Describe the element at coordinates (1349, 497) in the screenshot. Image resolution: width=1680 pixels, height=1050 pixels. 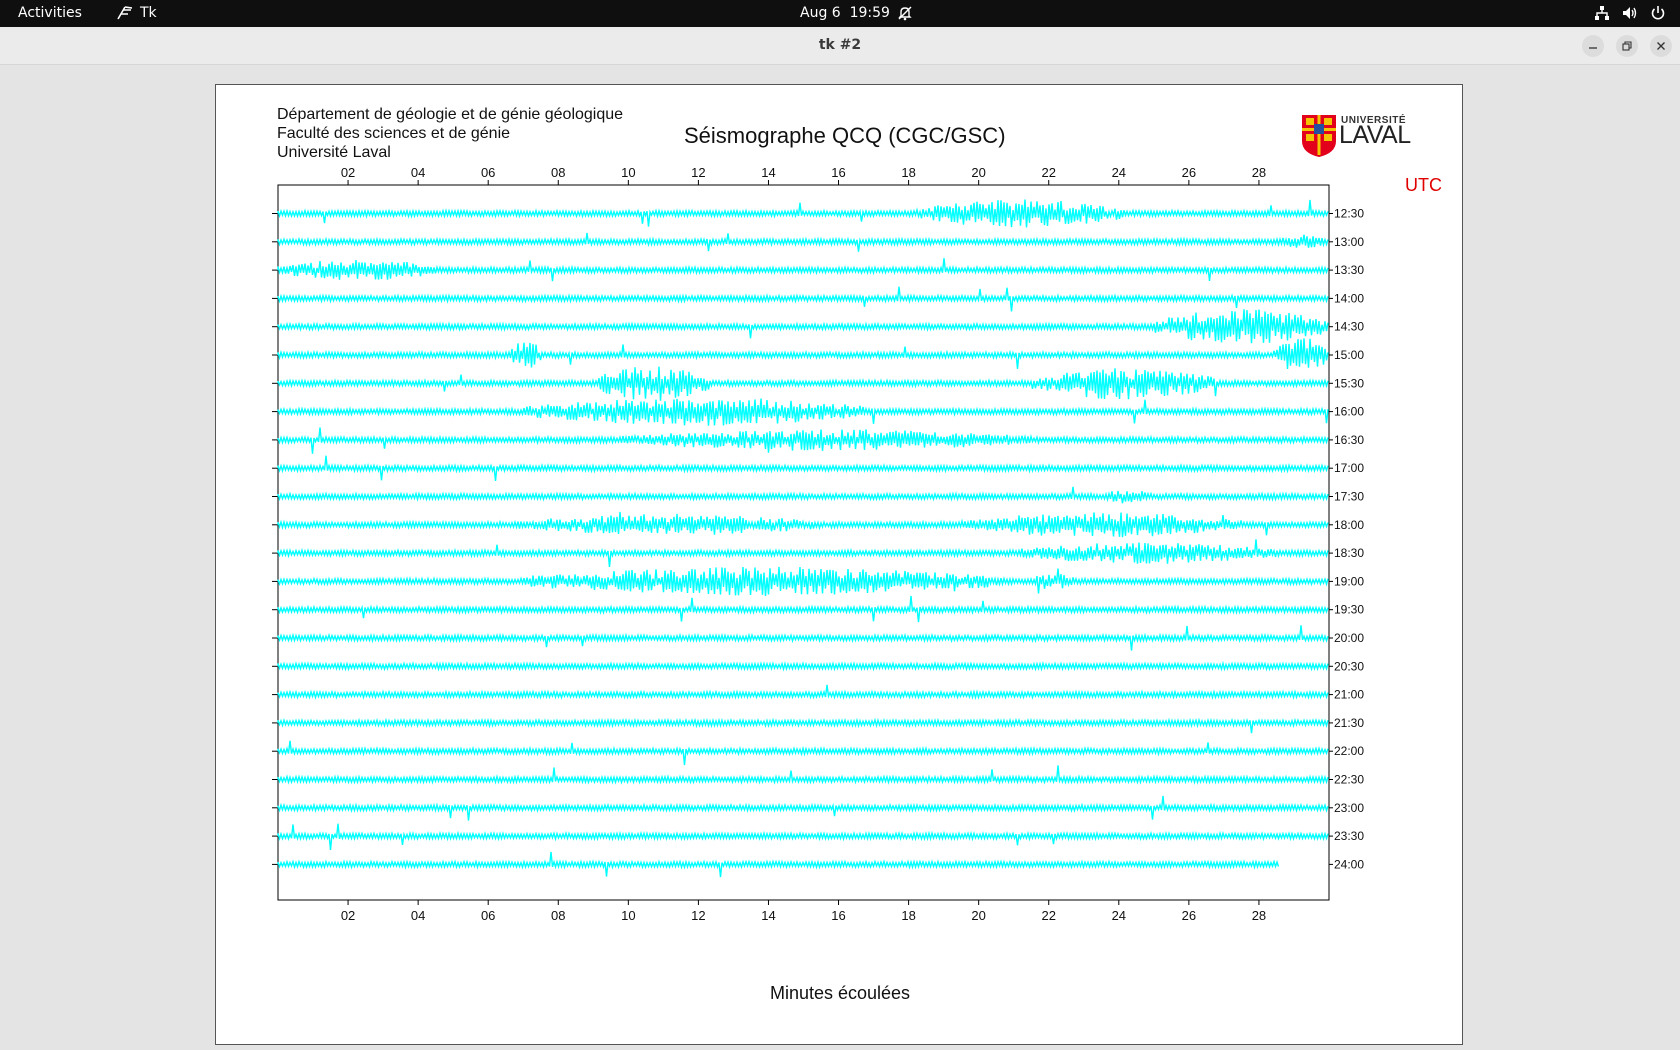
I see `y-tick-label: 17:30` at that location.